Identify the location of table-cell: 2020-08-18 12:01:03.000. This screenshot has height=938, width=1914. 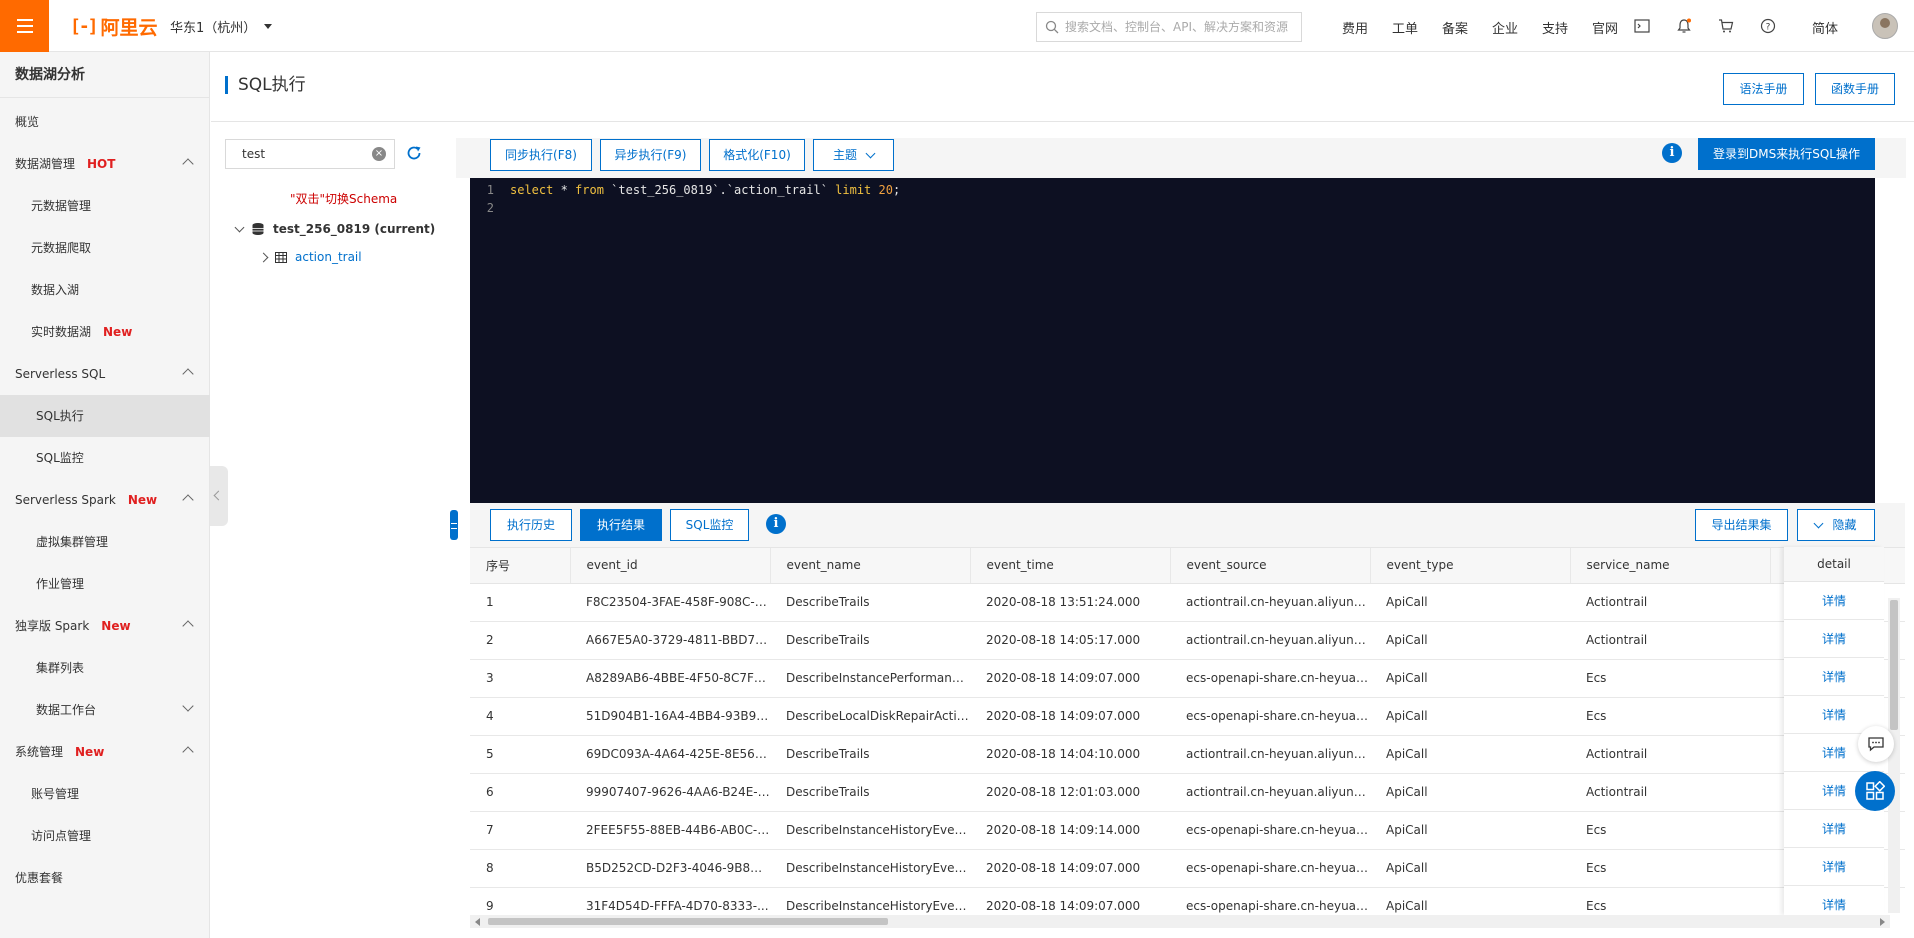
(1070, 792).